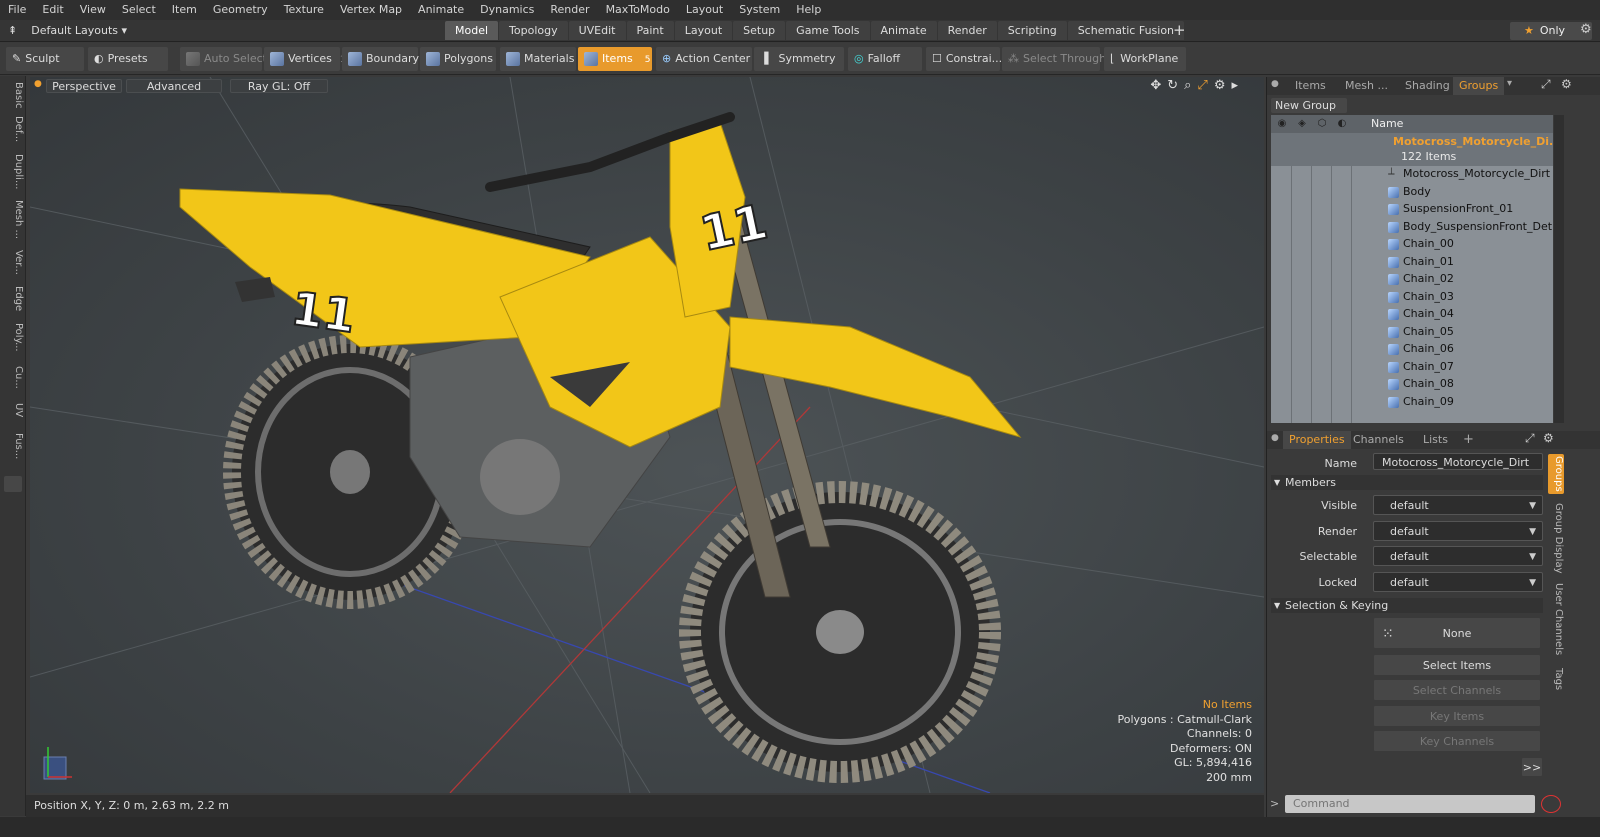 This screenshot has height=837, width=1600. Describe the element at coordinates (13, 95) in the screenshot. I see `left-tab-basic: Basic` at that location.